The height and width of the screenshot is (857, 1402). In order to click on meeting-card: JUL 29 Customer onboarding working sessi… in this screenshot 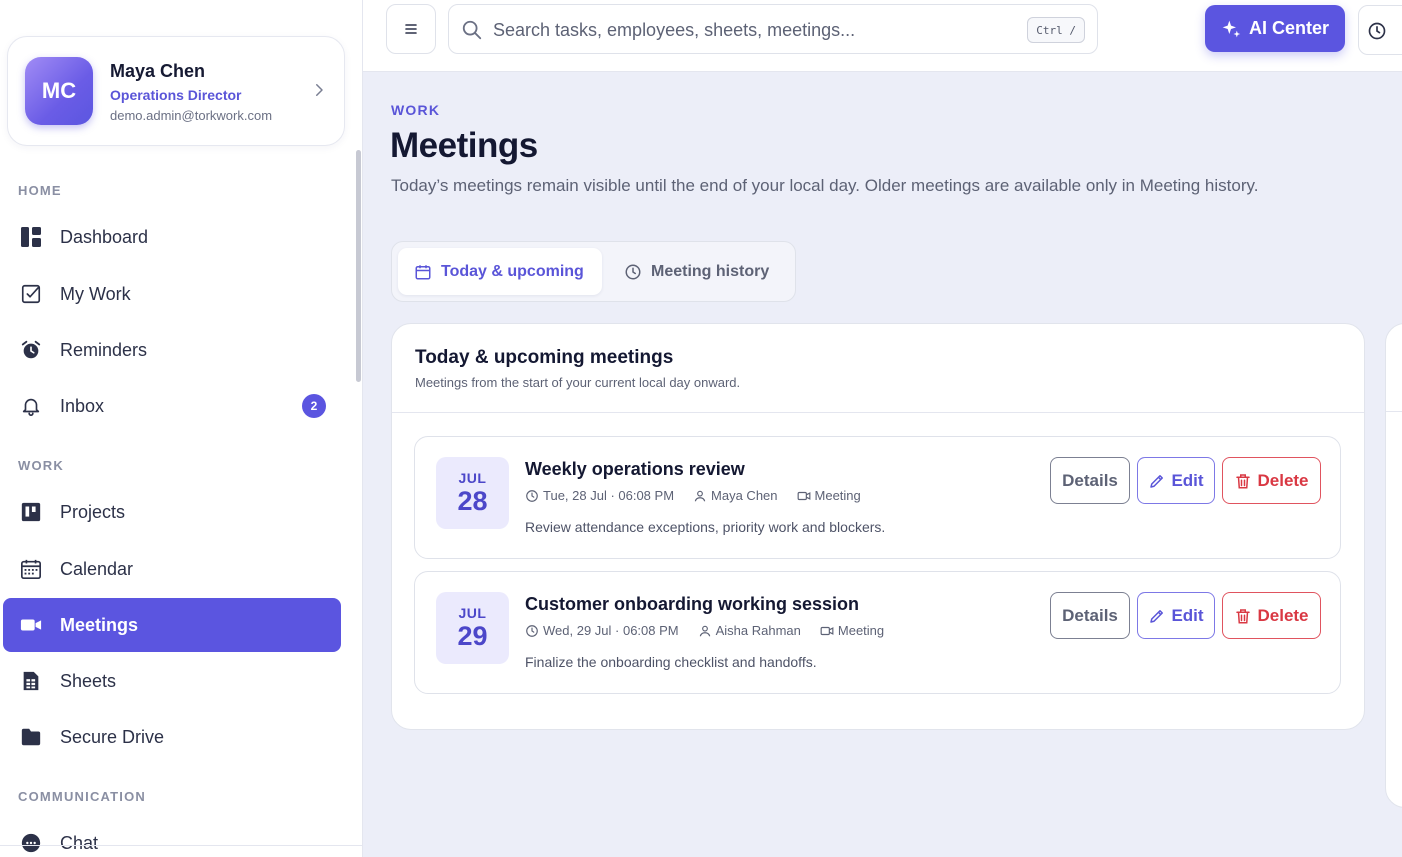, I will do `click(877, 632)`.